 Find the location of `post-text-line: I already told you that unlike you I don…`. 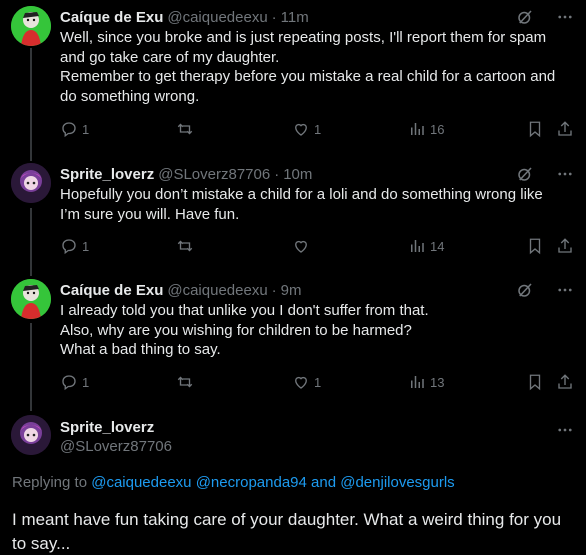

post-text-line: I already told you that unlike you I don… is located at coordinates (244, 310).